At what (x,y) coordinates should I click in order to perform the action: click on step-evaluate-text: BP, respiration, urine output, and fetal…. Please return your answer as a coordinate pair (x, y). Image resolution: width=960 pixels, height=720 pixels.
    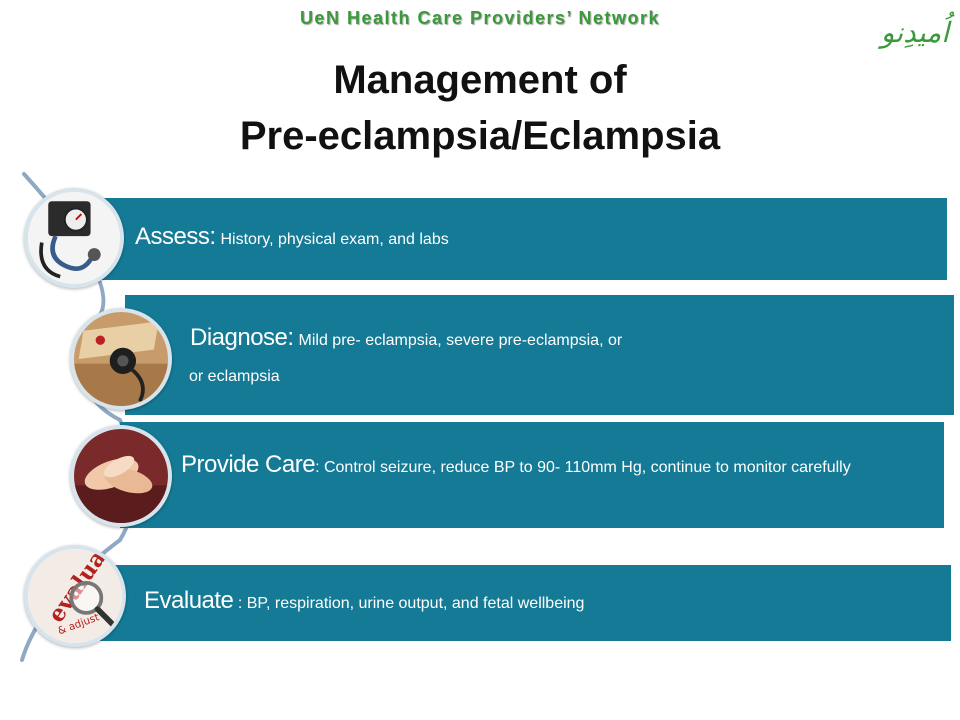
    Looking at the image, I should click on (413, 603).